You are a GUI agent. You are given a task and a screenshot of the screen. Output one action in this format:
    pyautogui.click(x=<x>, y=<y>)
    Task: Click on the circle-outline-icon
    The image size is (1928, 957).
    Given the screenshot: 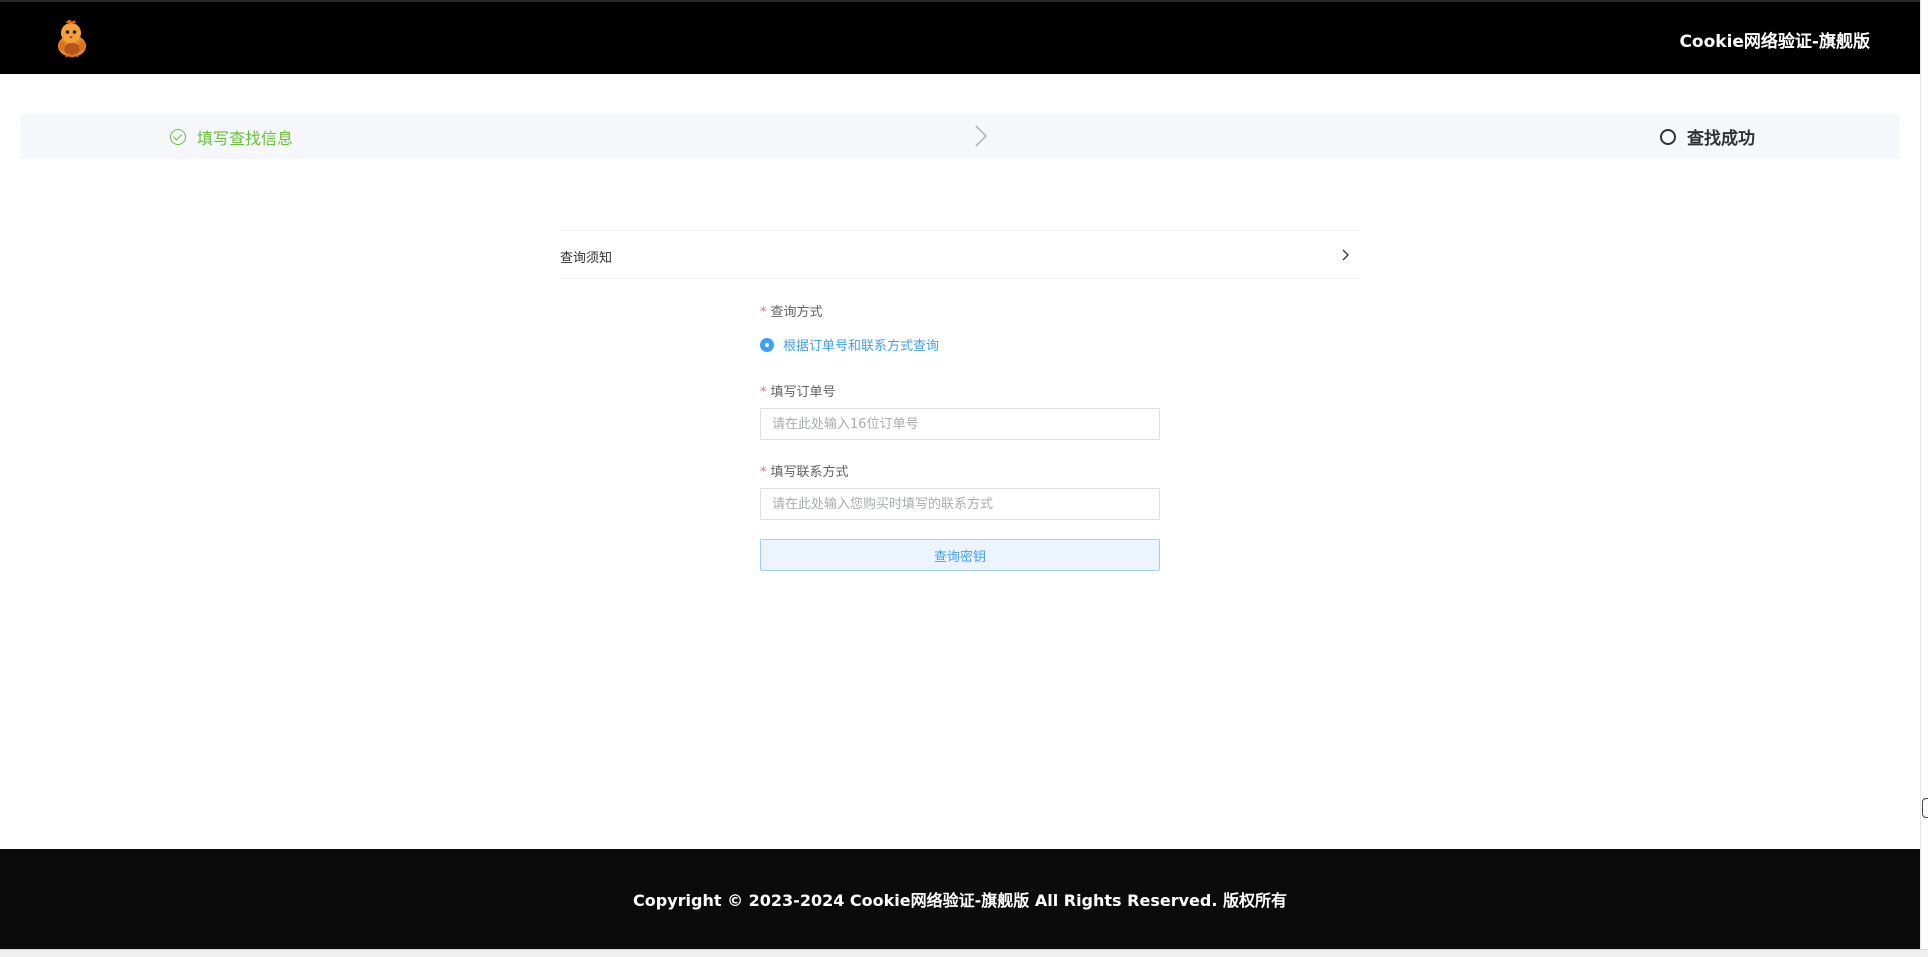 What is the action you would take?
    pyautogui.click(x=1668, y=136)
    